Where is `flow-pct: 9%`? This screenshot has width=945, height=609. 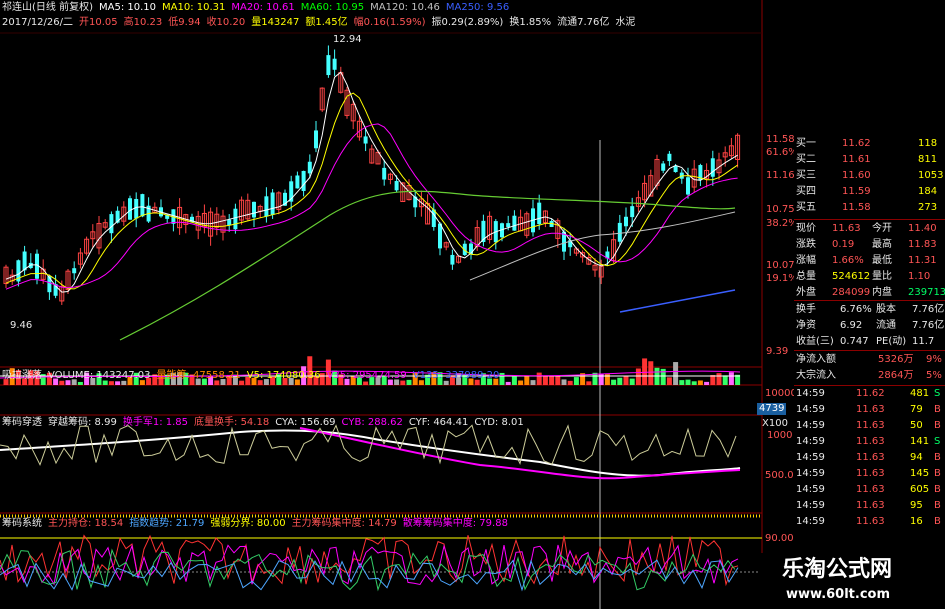 flow-pct: 9% is located at coordinates (934, 359).